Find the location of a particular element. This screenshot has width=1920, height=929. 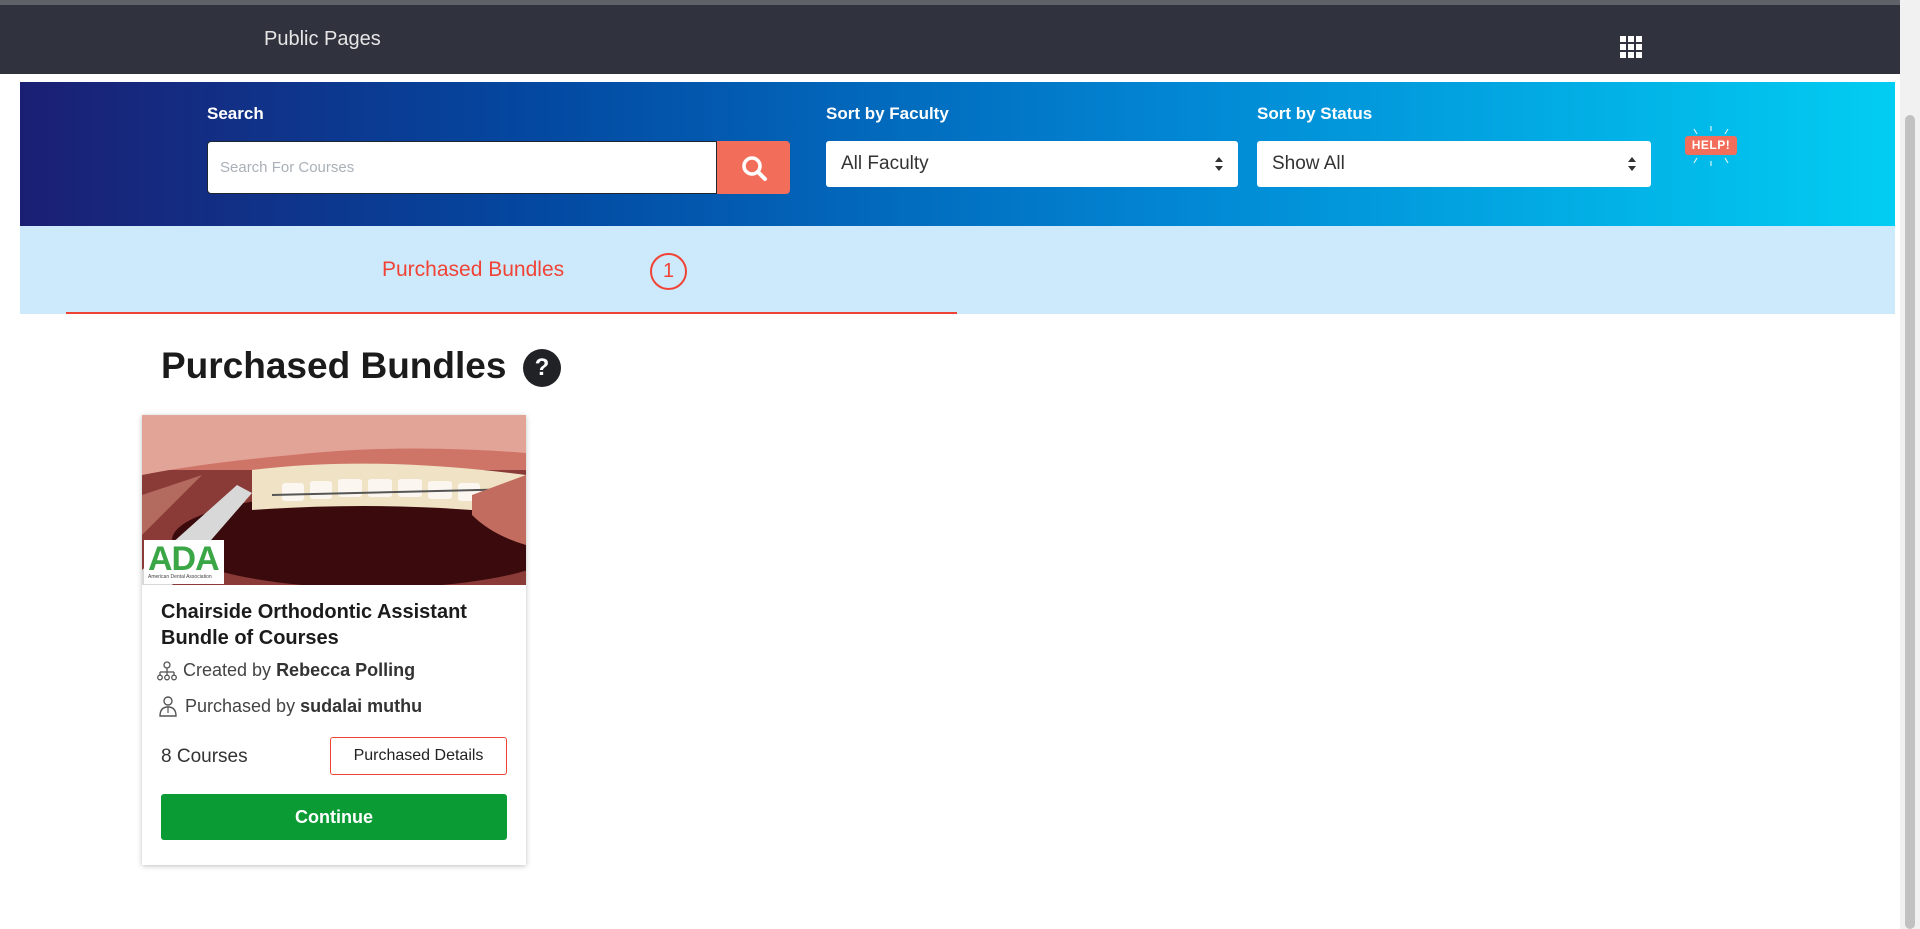

question-help-icon: ? is located at coordinates (542, 368).